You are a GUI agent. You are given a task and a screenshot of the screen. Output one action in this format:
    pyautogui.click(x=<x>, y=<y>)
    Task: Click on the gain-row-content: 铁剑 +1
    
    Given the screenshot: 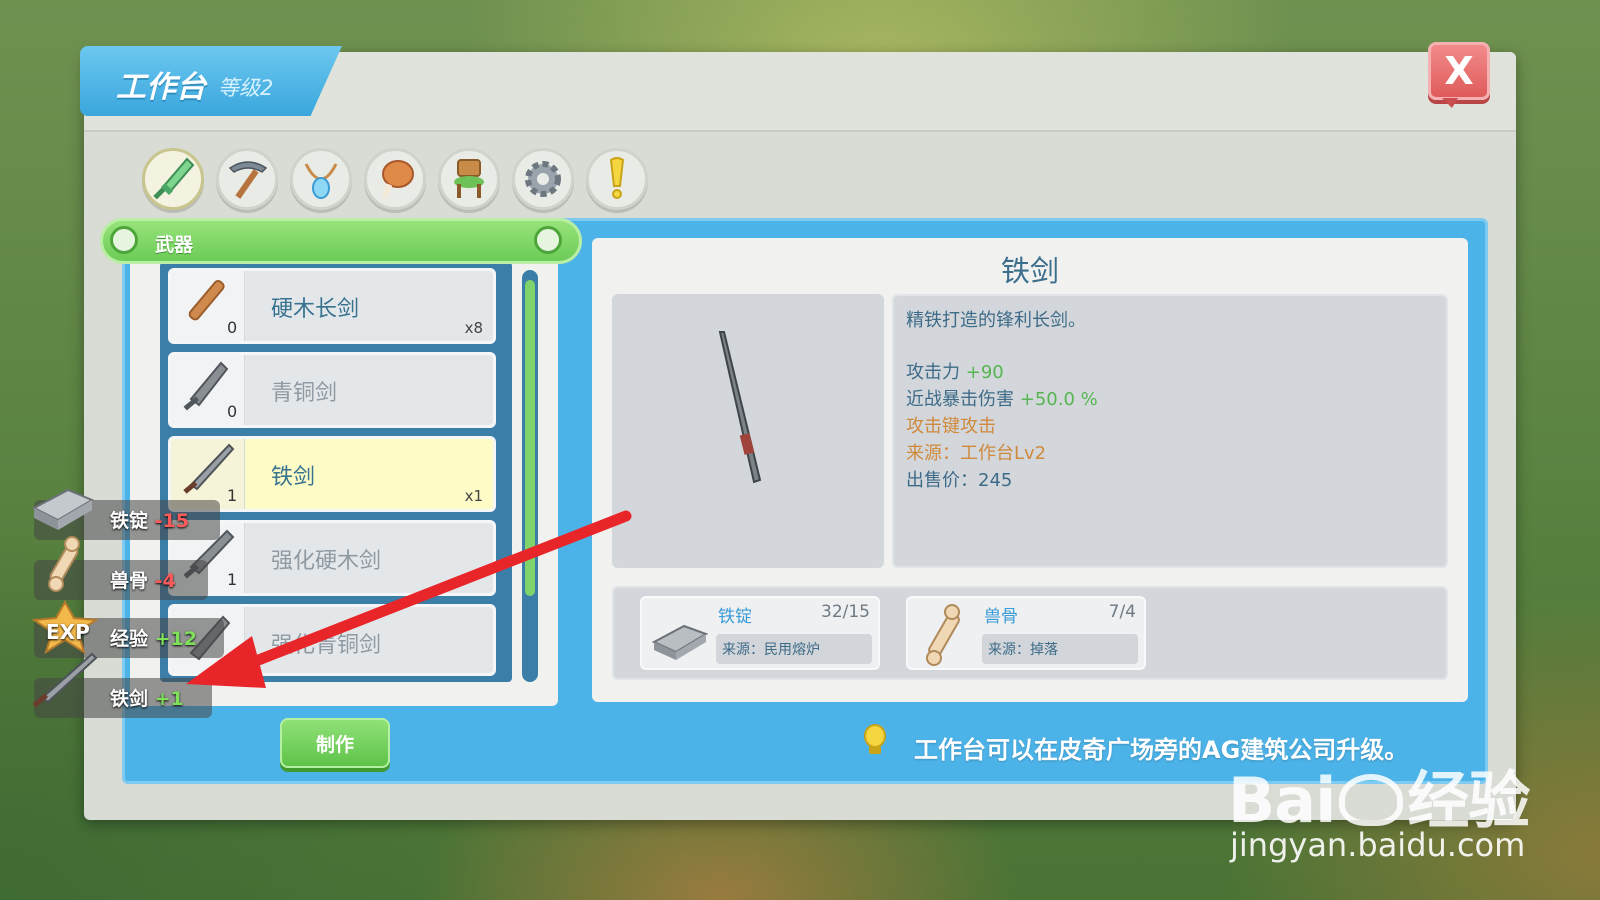 What is the action you would take?
    pyautogui.click(x=147, y=697)
    